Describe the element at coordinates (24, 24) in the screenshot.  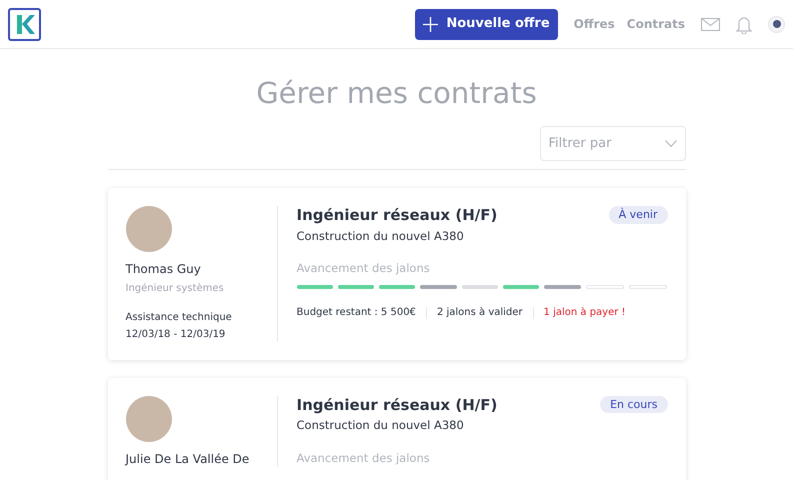
I see `logo-icon` at that location.